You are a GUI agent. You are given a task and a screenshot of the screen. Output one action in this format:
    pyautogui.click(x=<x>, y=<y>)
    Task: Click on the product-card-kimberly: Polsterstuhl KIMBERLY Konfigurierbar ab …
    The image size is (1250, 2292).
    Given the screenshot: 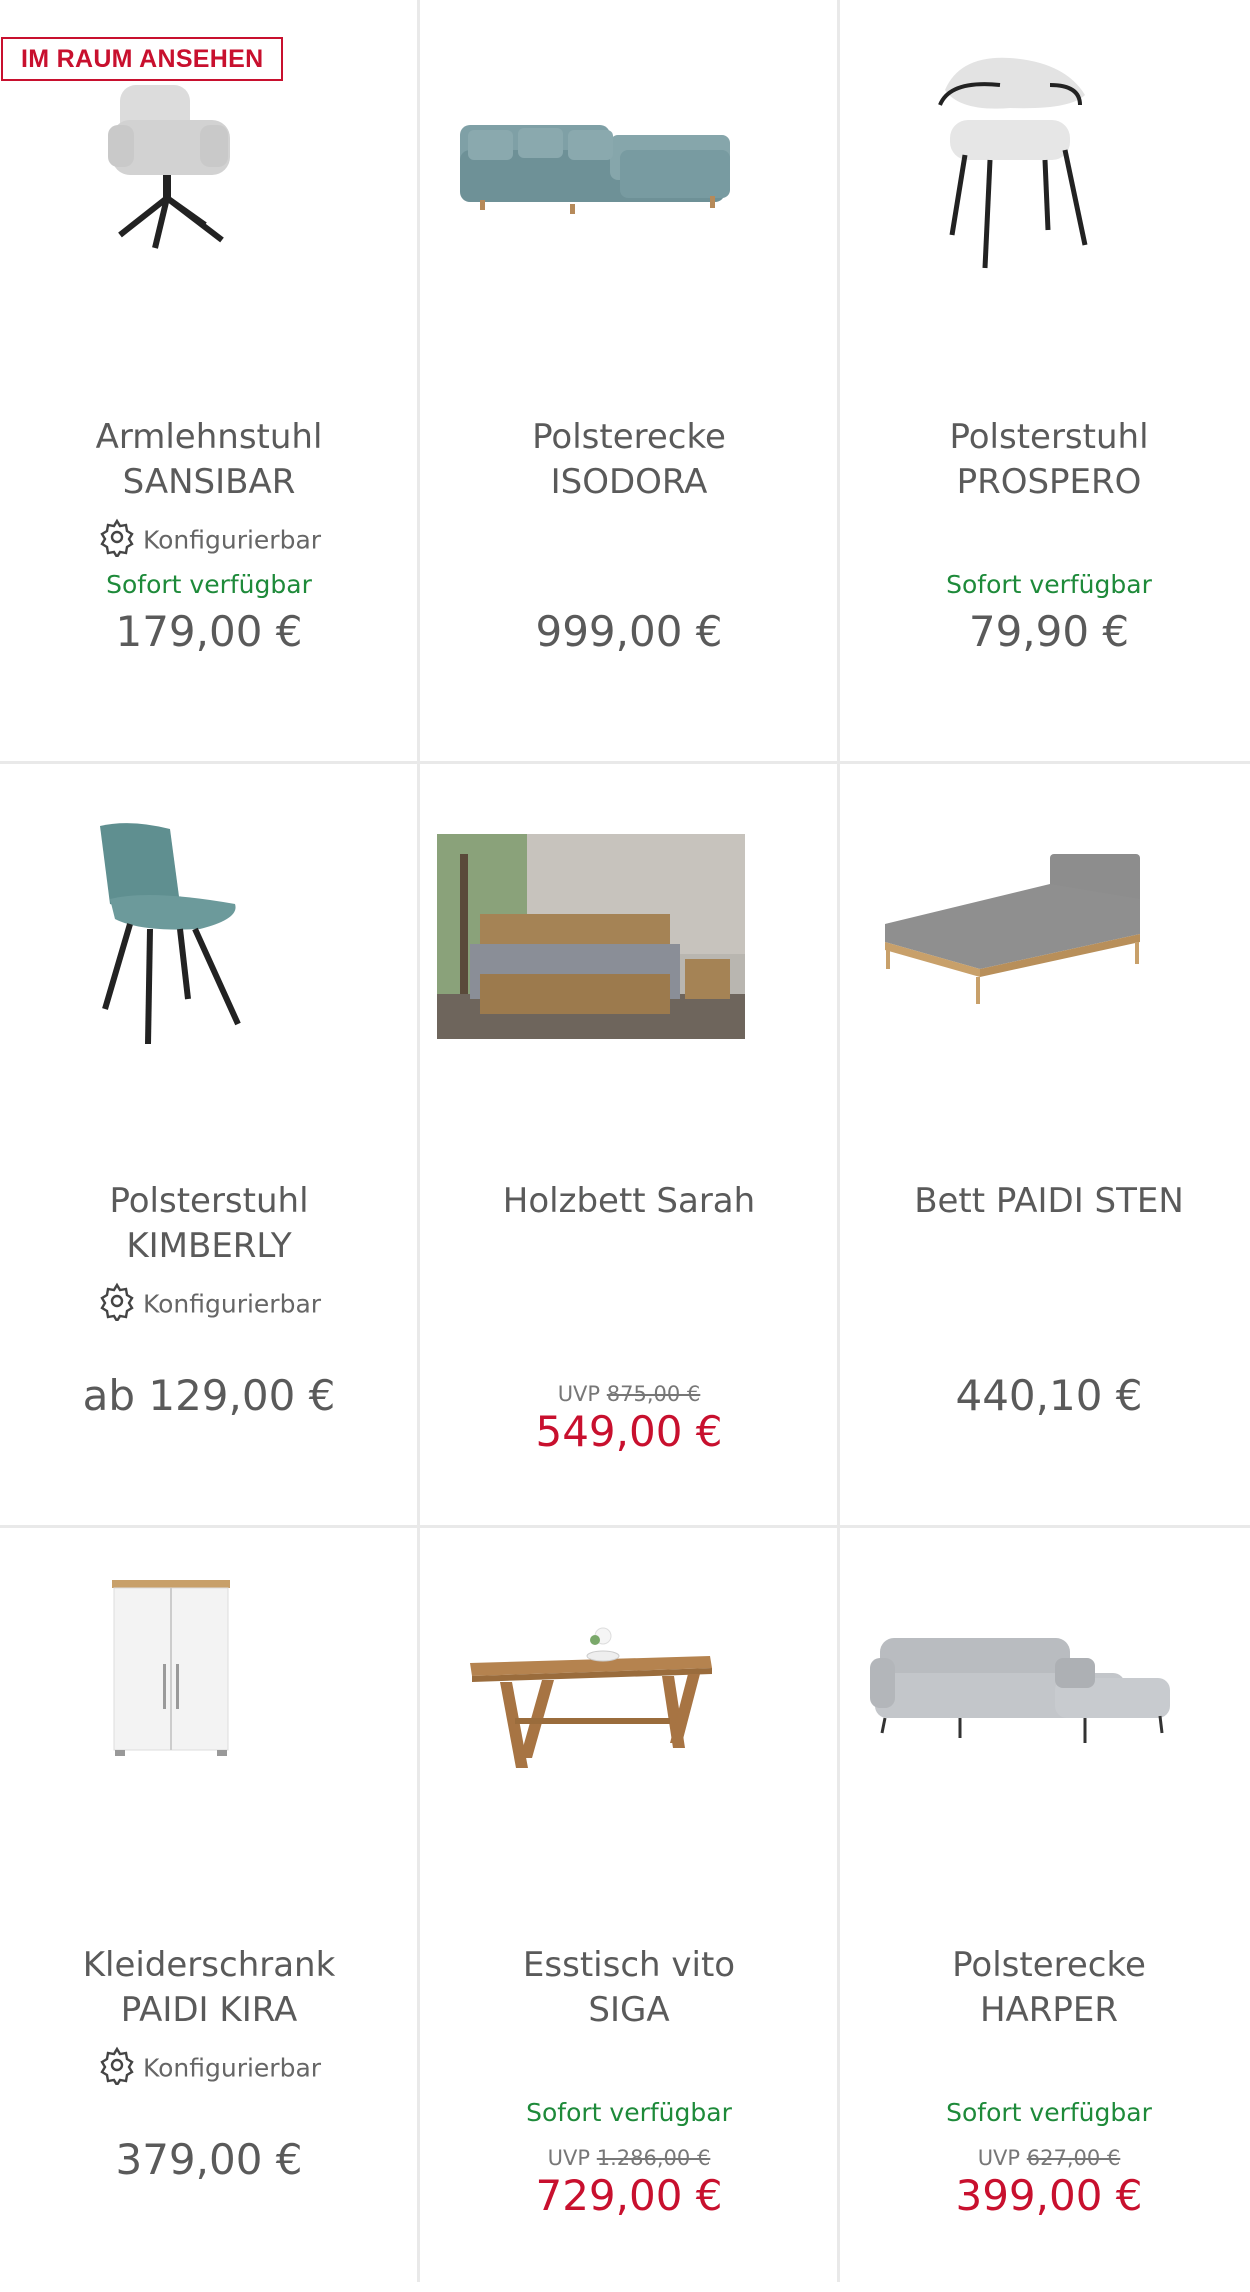 What is the action you would take?
    pyautogui.click(x=209, y=1146)
    